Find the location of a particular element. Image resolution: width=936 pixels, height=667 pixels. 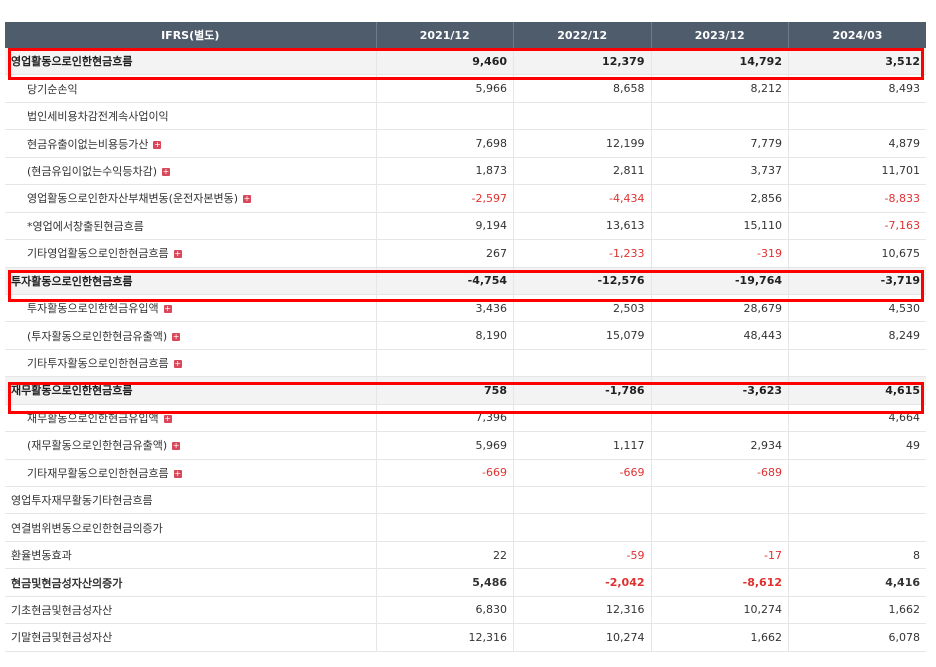

row-label: 기타투자활동으로인한현금흐름 is located at coordinates (98, 364).